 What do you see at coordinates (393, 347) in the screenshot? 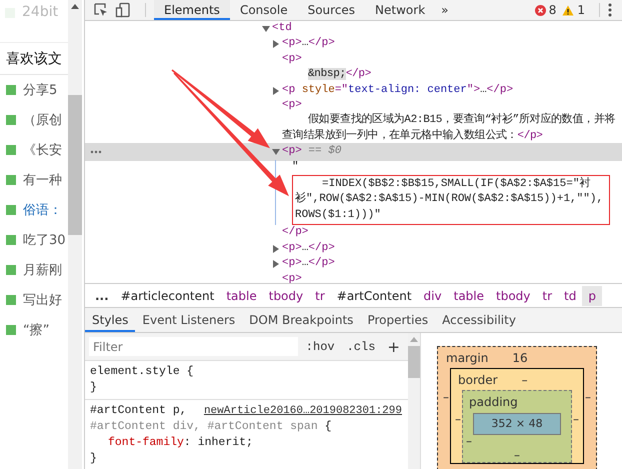
I see `new-rule-button: +` at bounding box center [393, 347].